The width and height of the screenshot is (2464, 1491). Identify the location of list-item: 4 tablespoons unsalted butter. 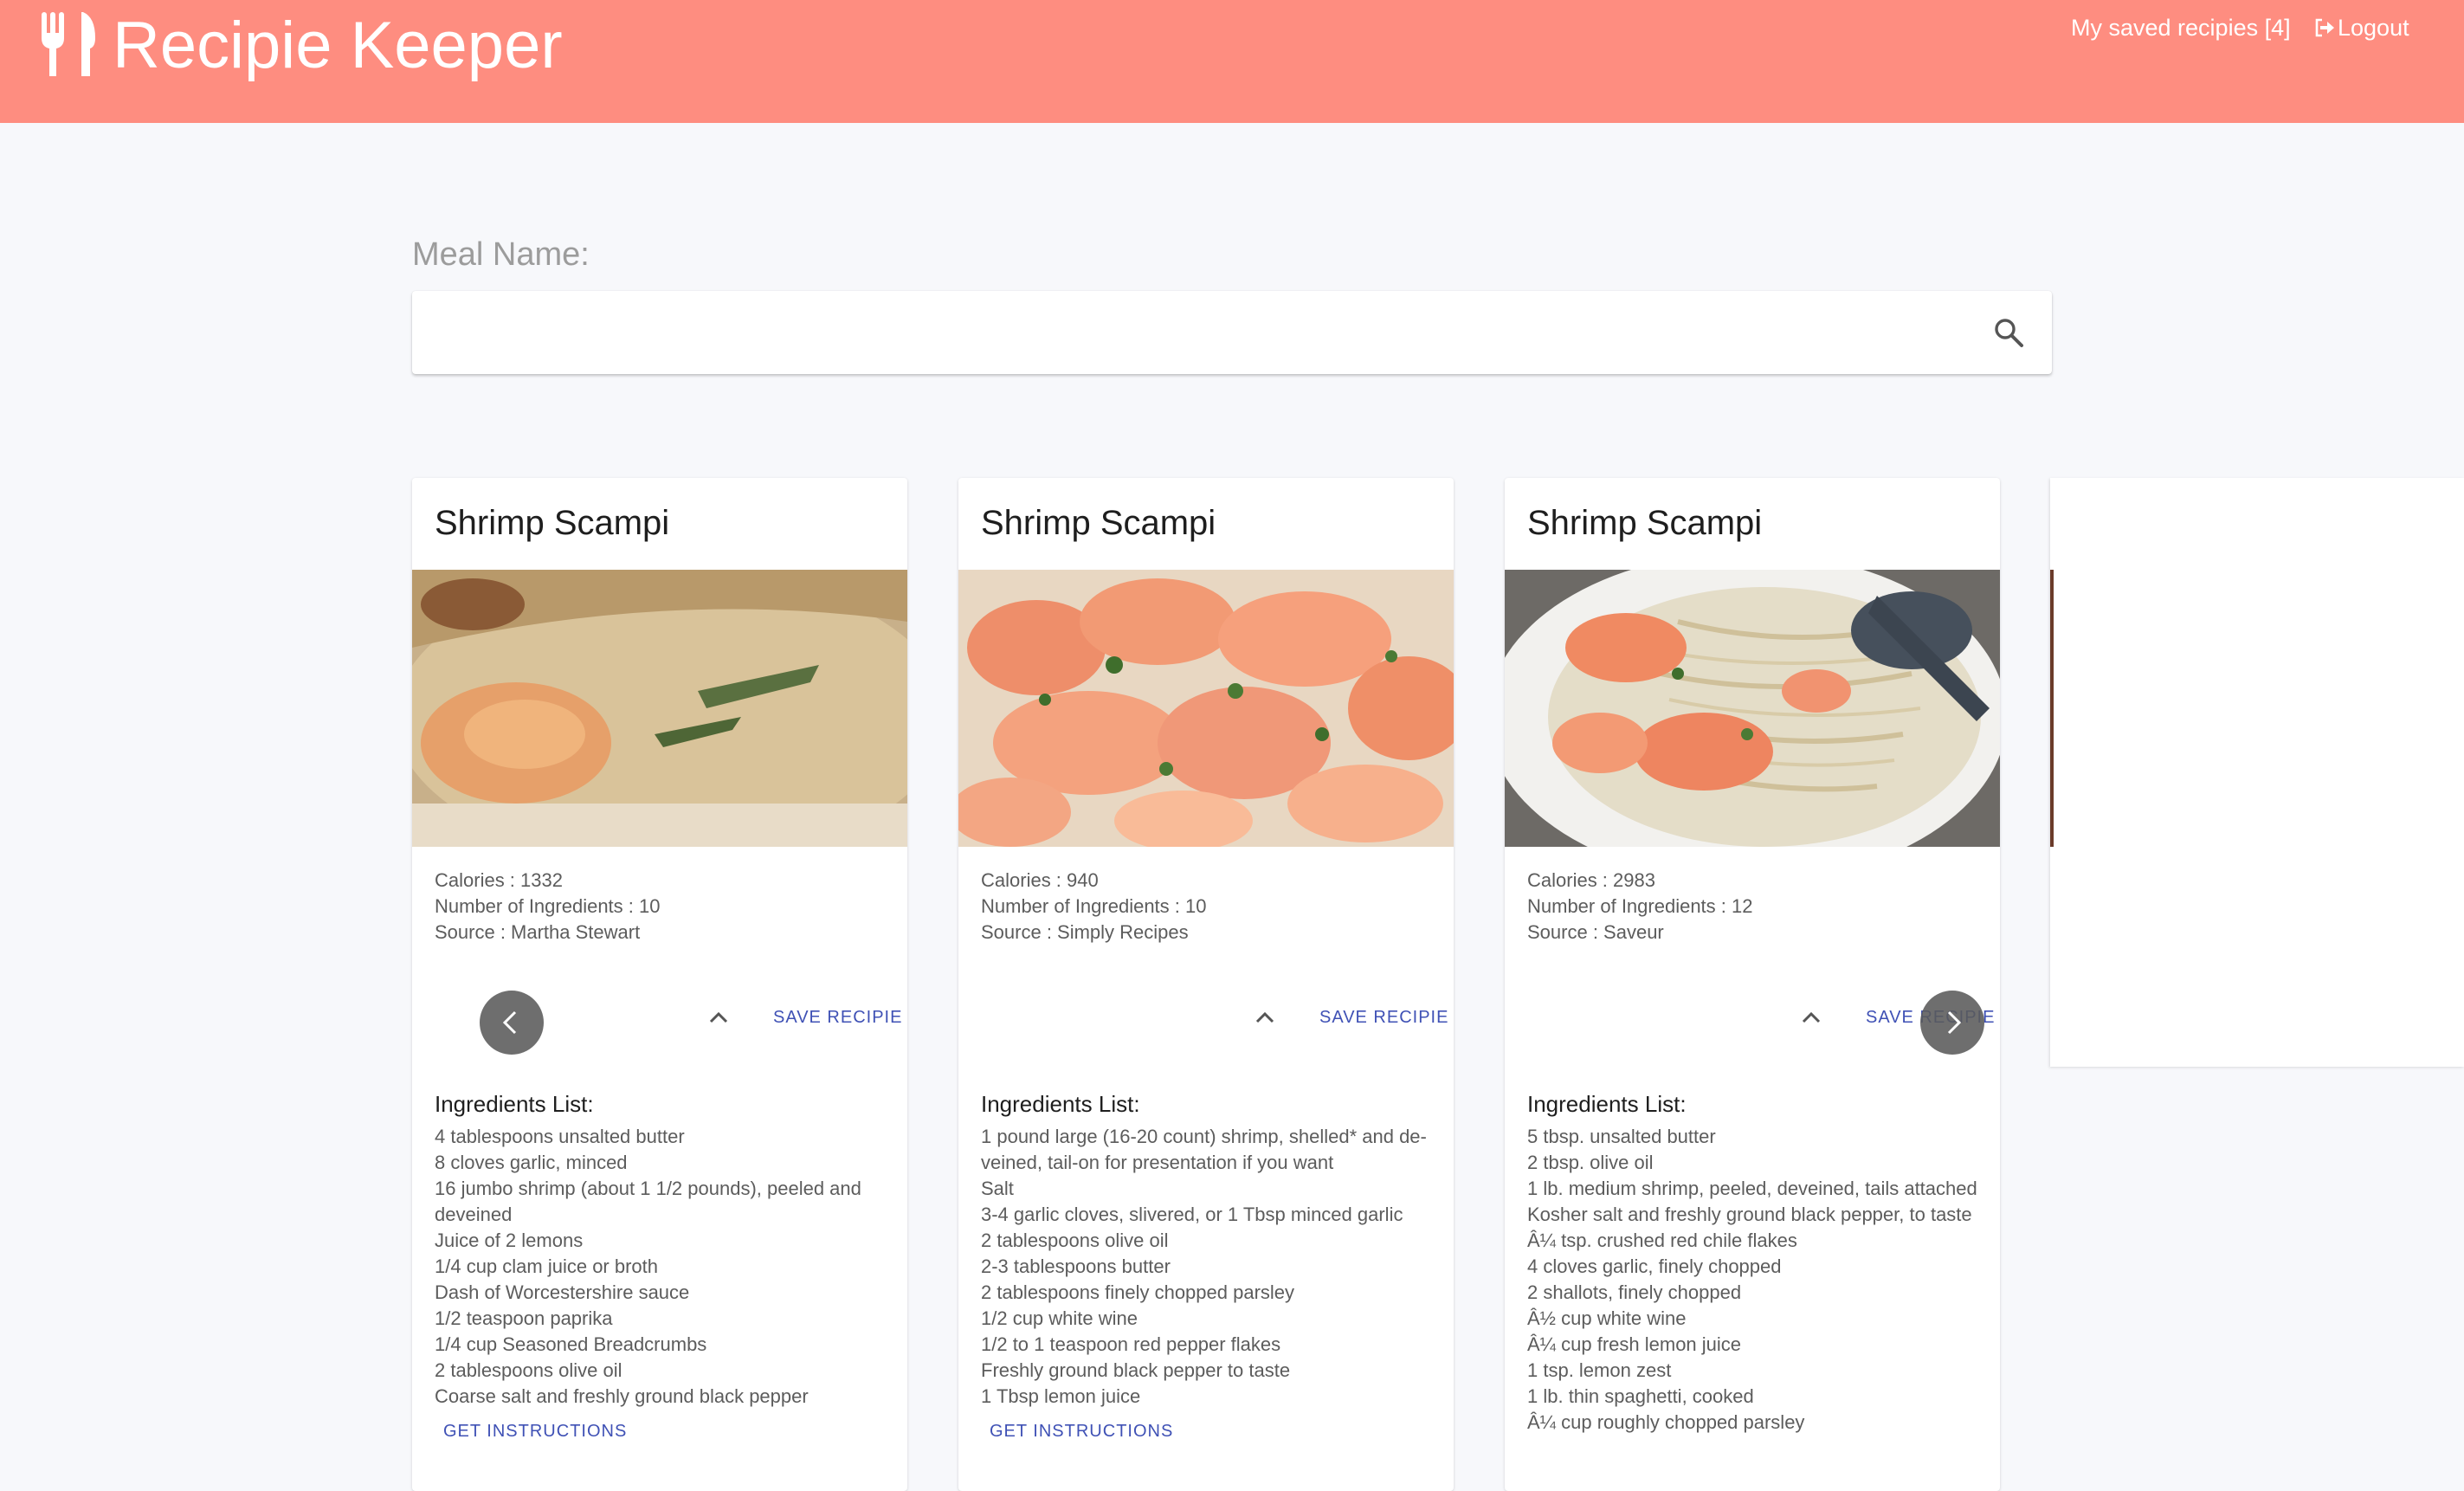
(560, 1136).